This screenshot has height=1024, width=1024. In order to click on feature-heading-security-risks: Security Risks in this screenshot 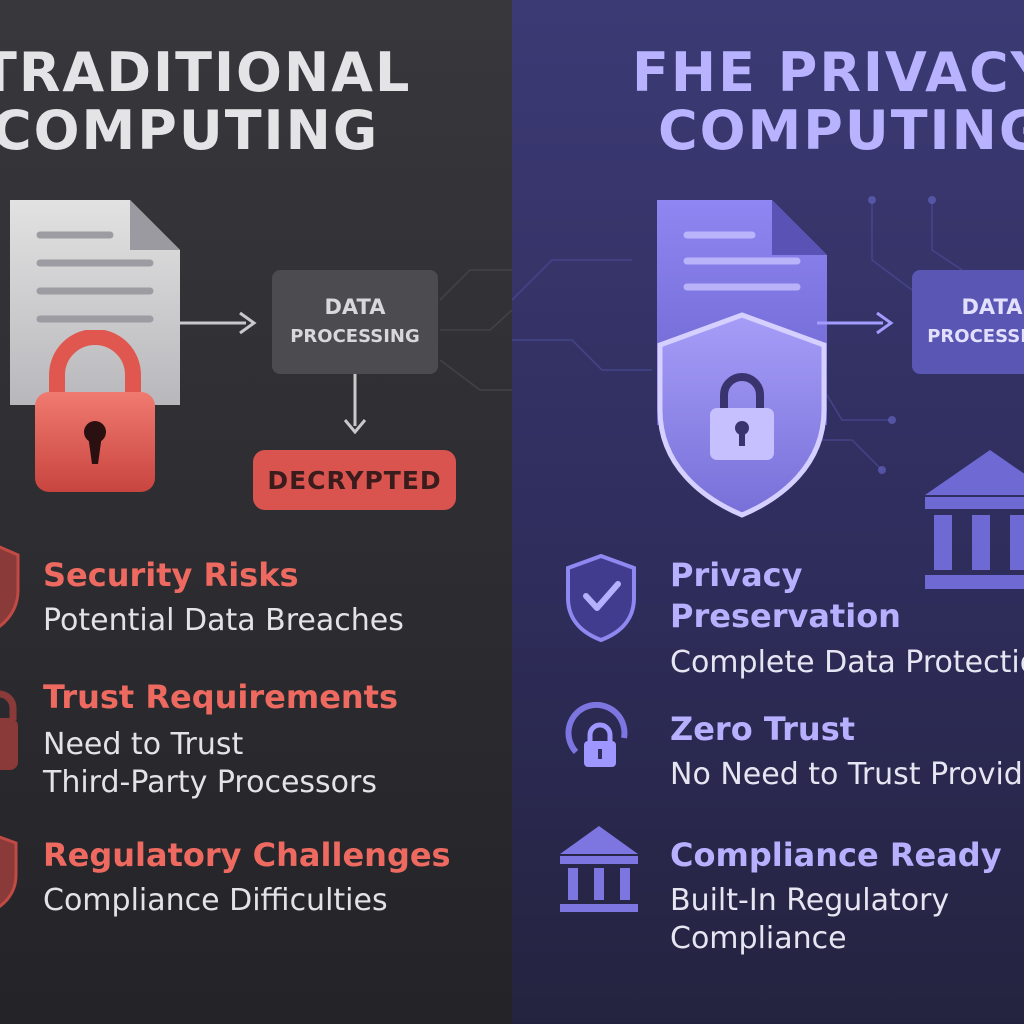, I will do `click(171, 575)`.